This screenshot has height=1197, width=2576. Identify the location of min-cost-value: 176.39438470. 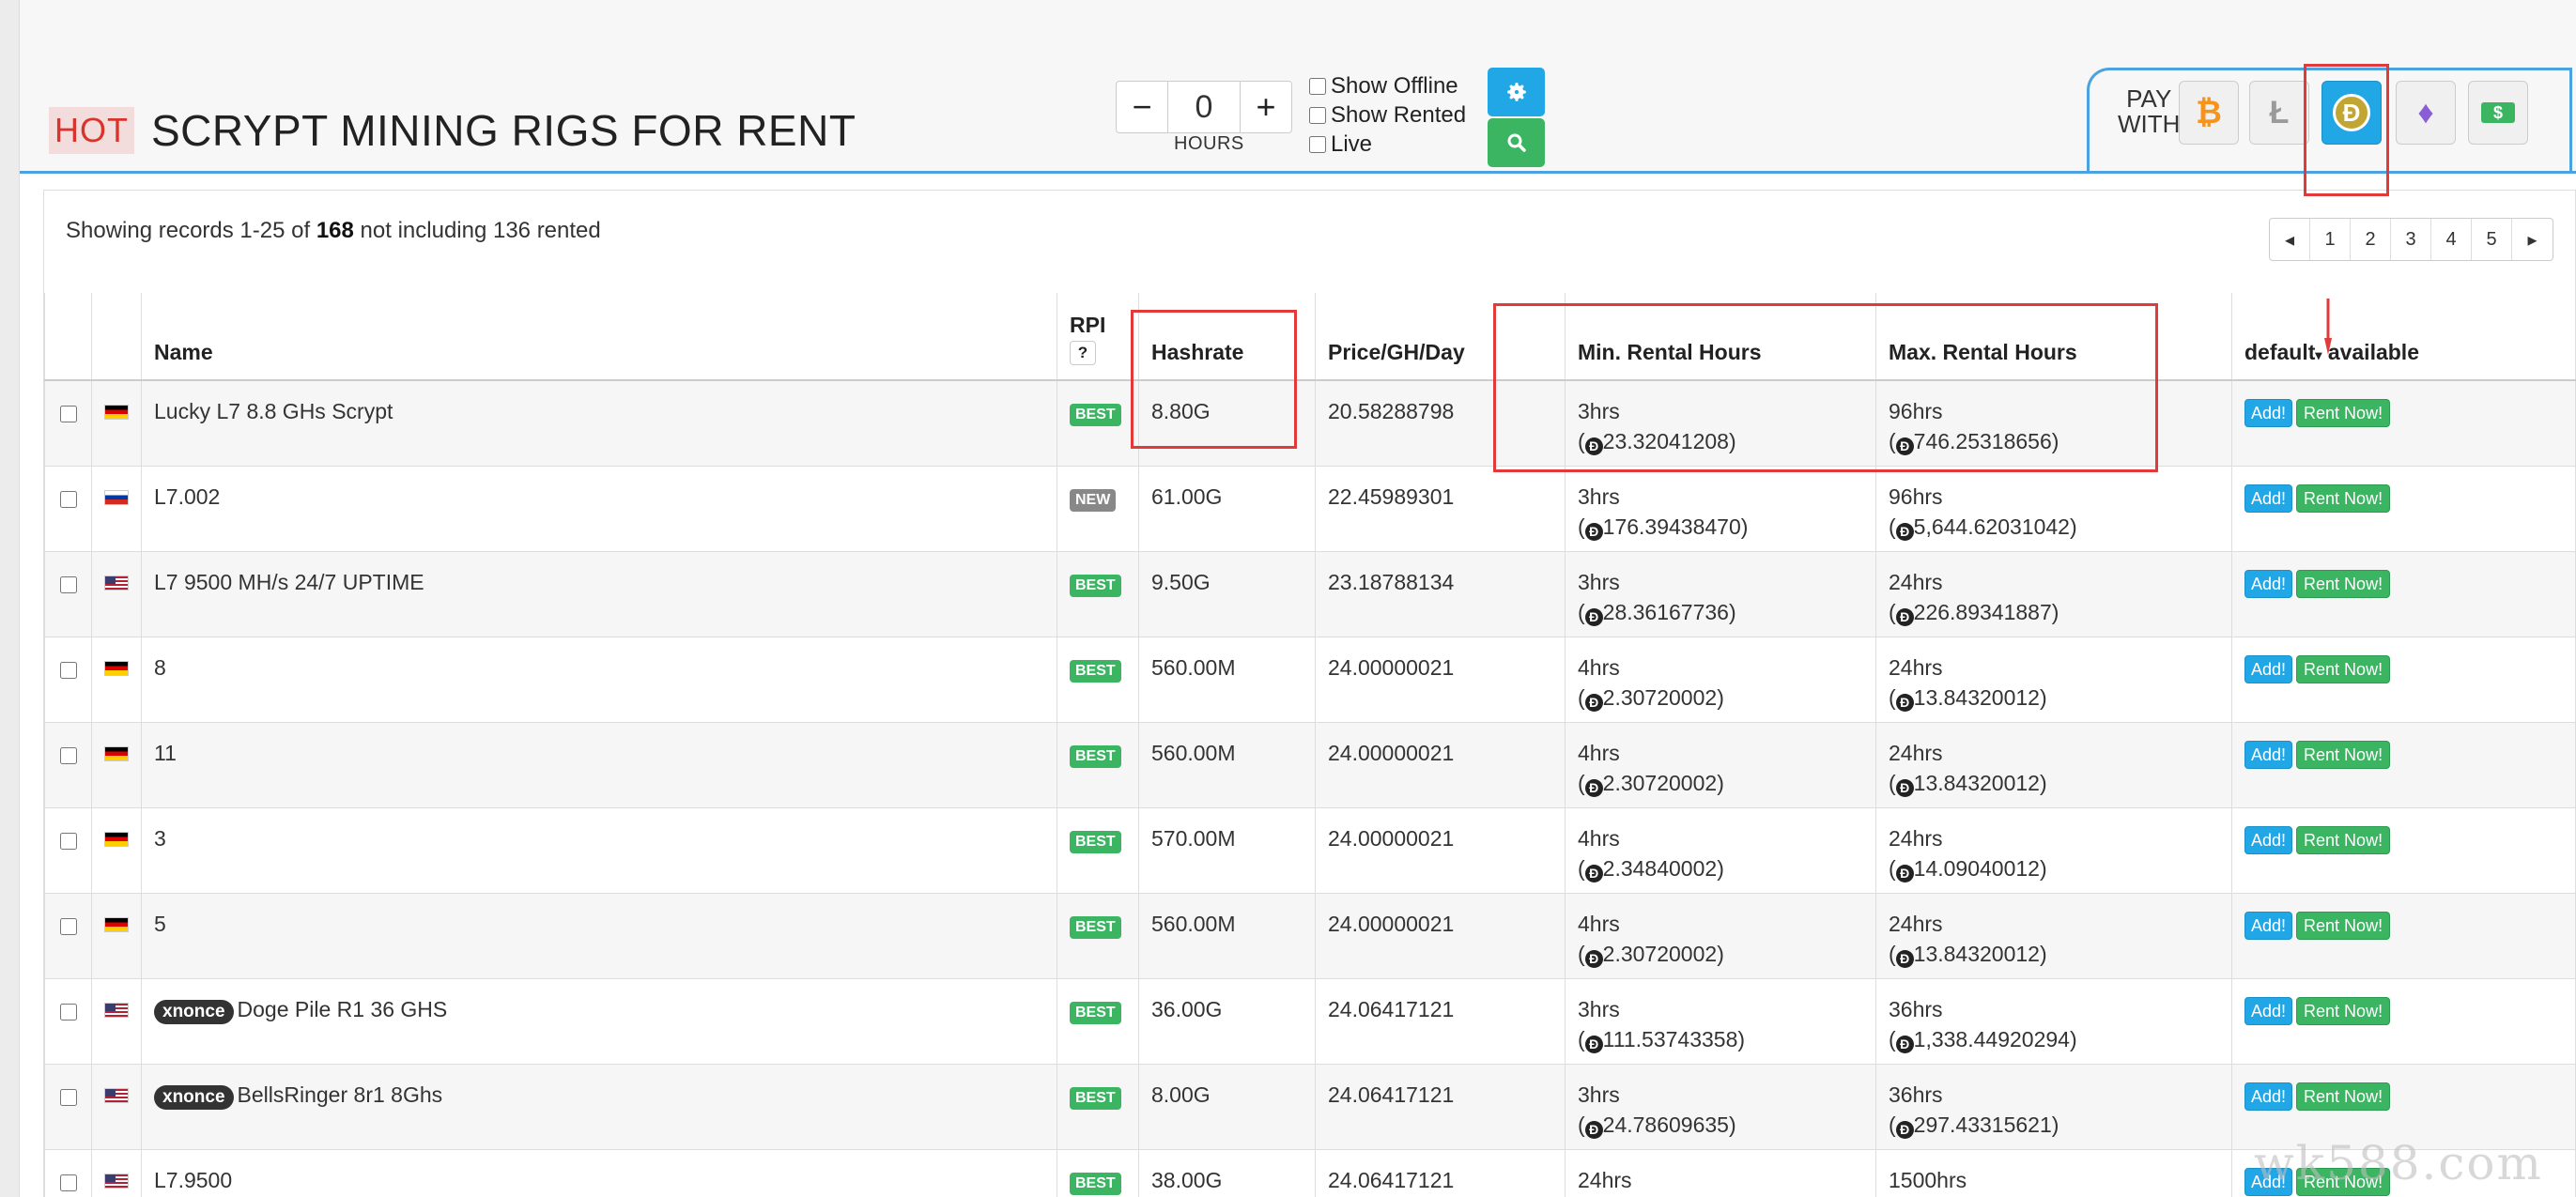
(1671, 527).